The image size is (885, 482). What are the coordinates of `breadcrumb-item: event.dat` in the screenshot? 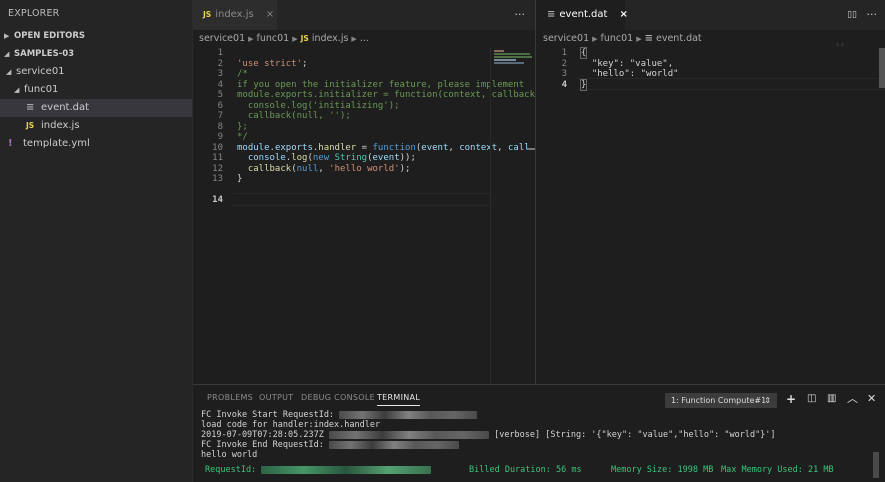 It's located at (679, 38).